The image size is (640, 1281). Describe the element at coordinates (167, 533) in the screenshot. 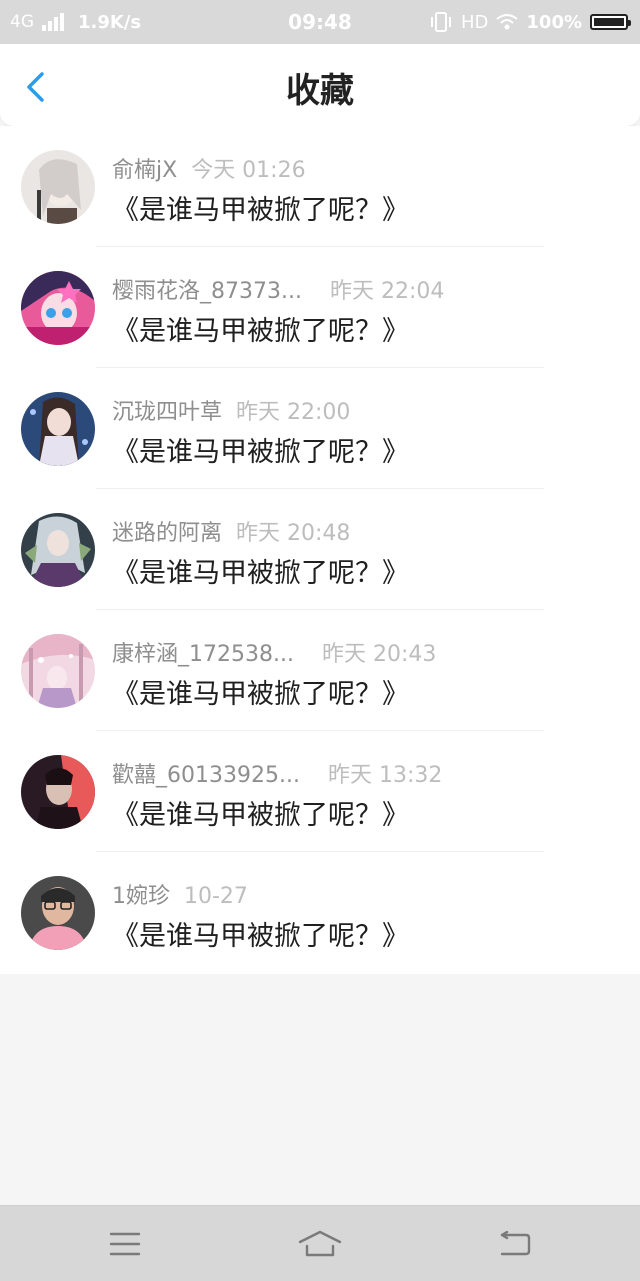

I see `user-name: 迷路的阿离` at that location.